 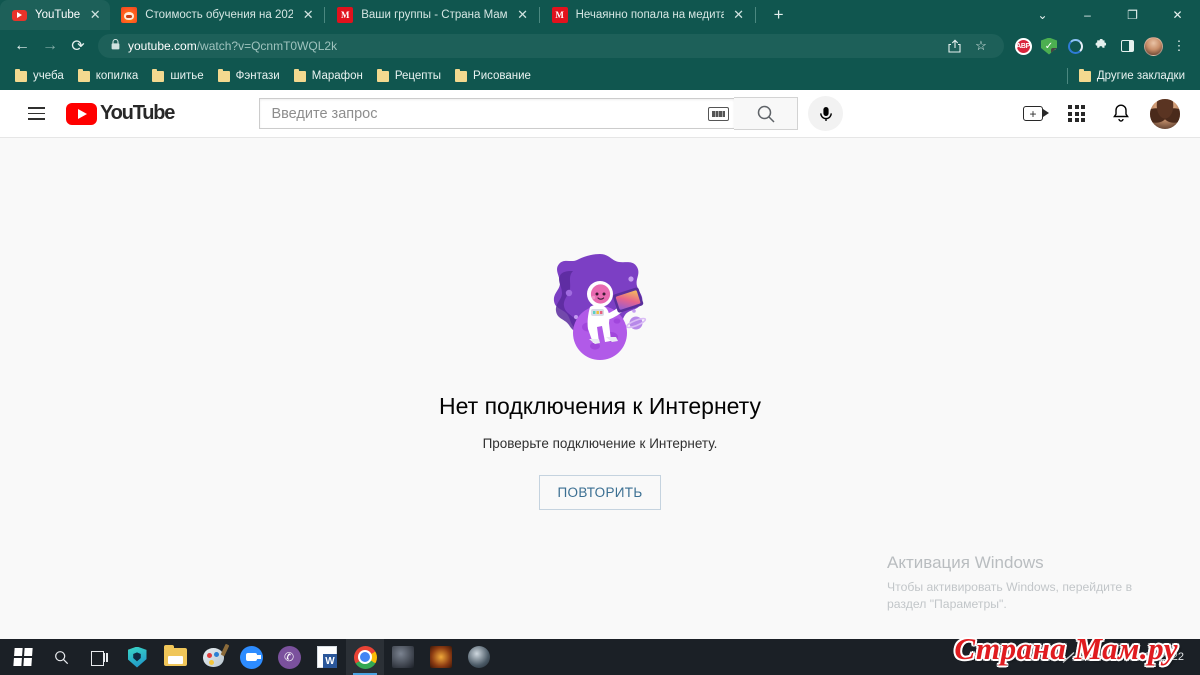 What do you see at coordinates (647, 15) in the screenshot?
I see `tab-stranamam-meditation: M Нечаянно попала на медитацию ✕` at bounding box center [647, 15].